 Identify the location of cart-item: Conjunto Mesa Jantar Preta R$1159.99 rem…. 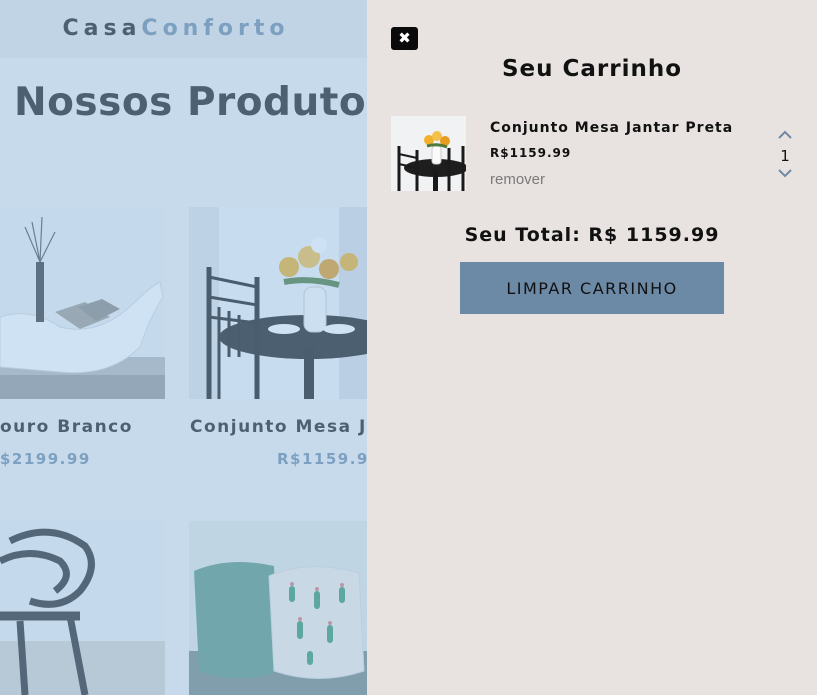
(596, 154).